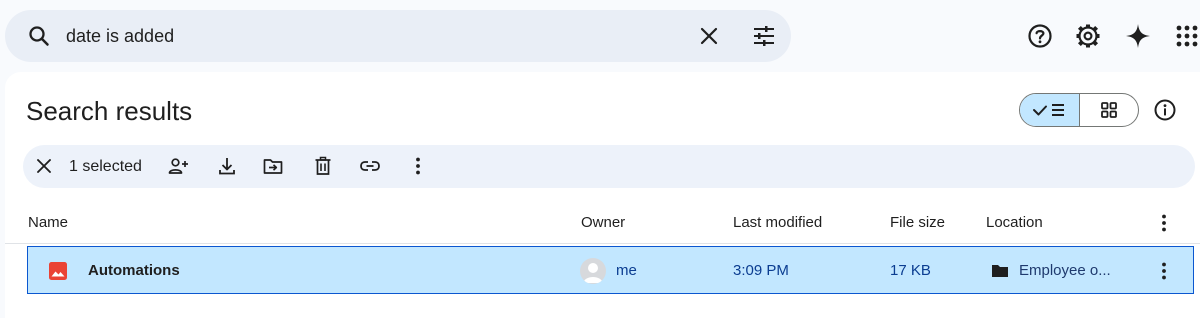 The image size is (1200, 318). I want to click on list-view-button, so click(1050, 110).